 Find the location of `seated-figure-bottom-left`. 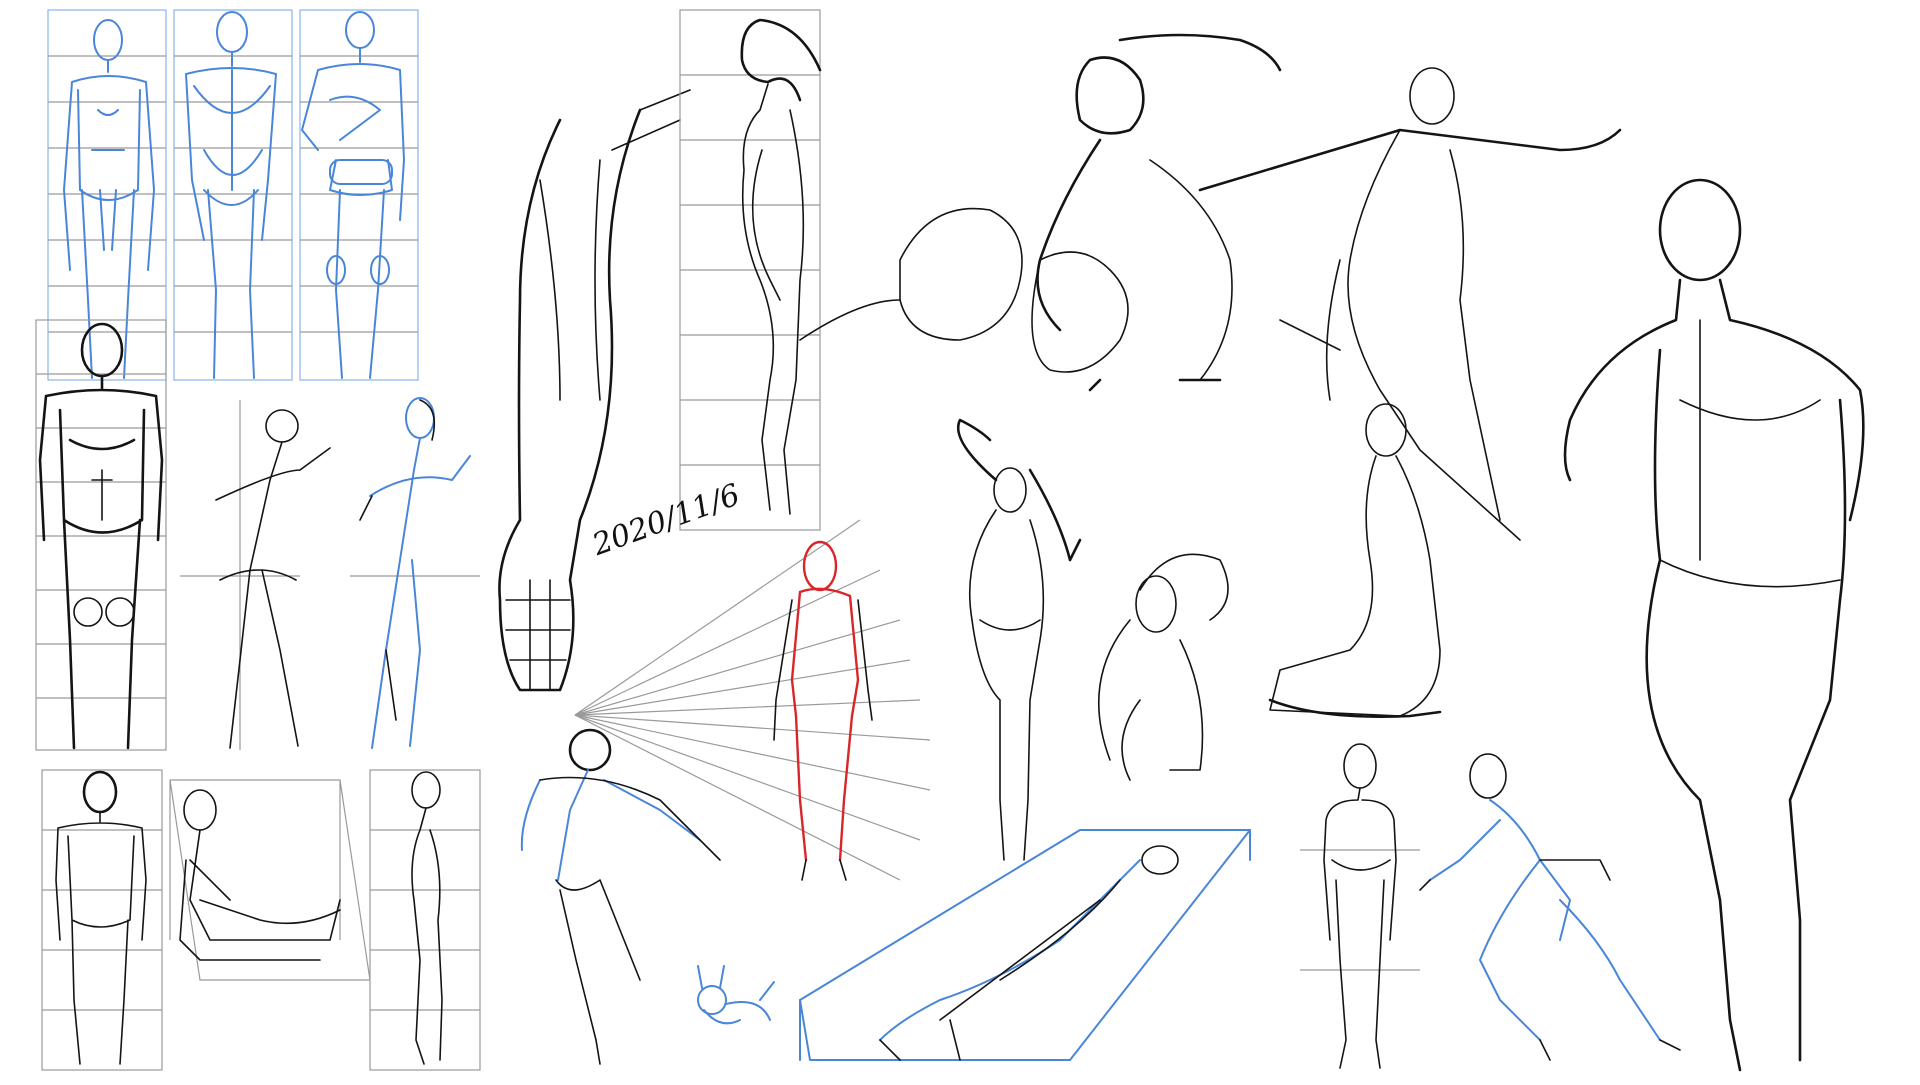

seated-figure-bottom-left is located at coordinates (270, 880).